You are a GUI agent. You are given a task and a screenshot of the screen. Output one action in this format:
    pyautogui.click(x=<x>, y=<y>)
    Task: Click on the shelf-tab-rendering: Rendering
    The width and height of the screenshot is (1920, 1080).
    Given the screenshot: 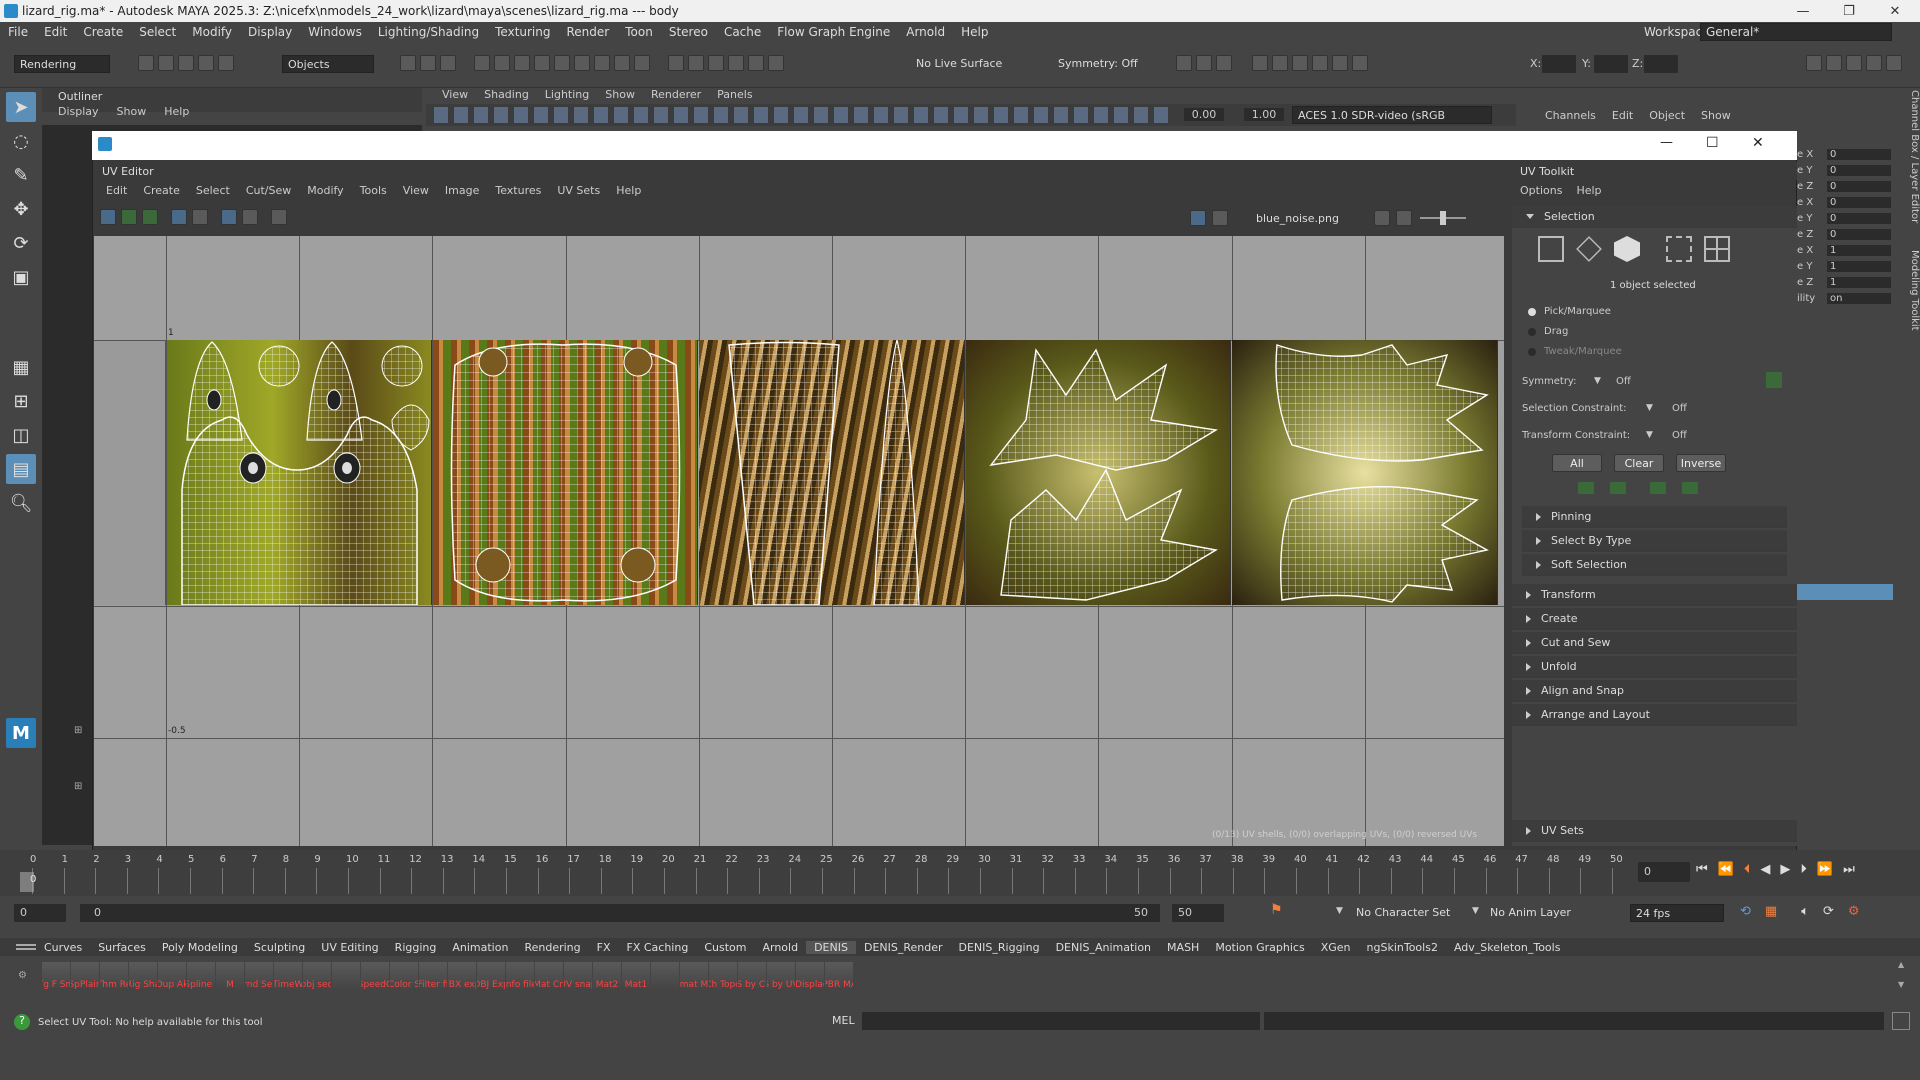 What is the action you would take?
    pyautogui.click(x=552, y=947)
    